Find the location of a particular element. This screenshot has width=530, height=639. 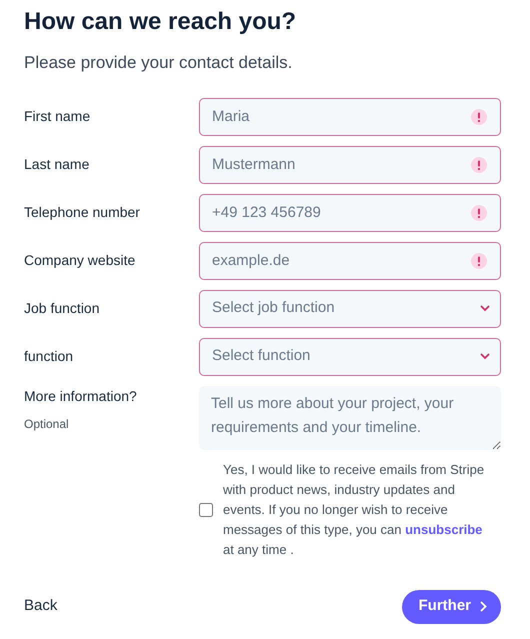

input-field: +49 123 456789 is located at coordinates (350, 213).